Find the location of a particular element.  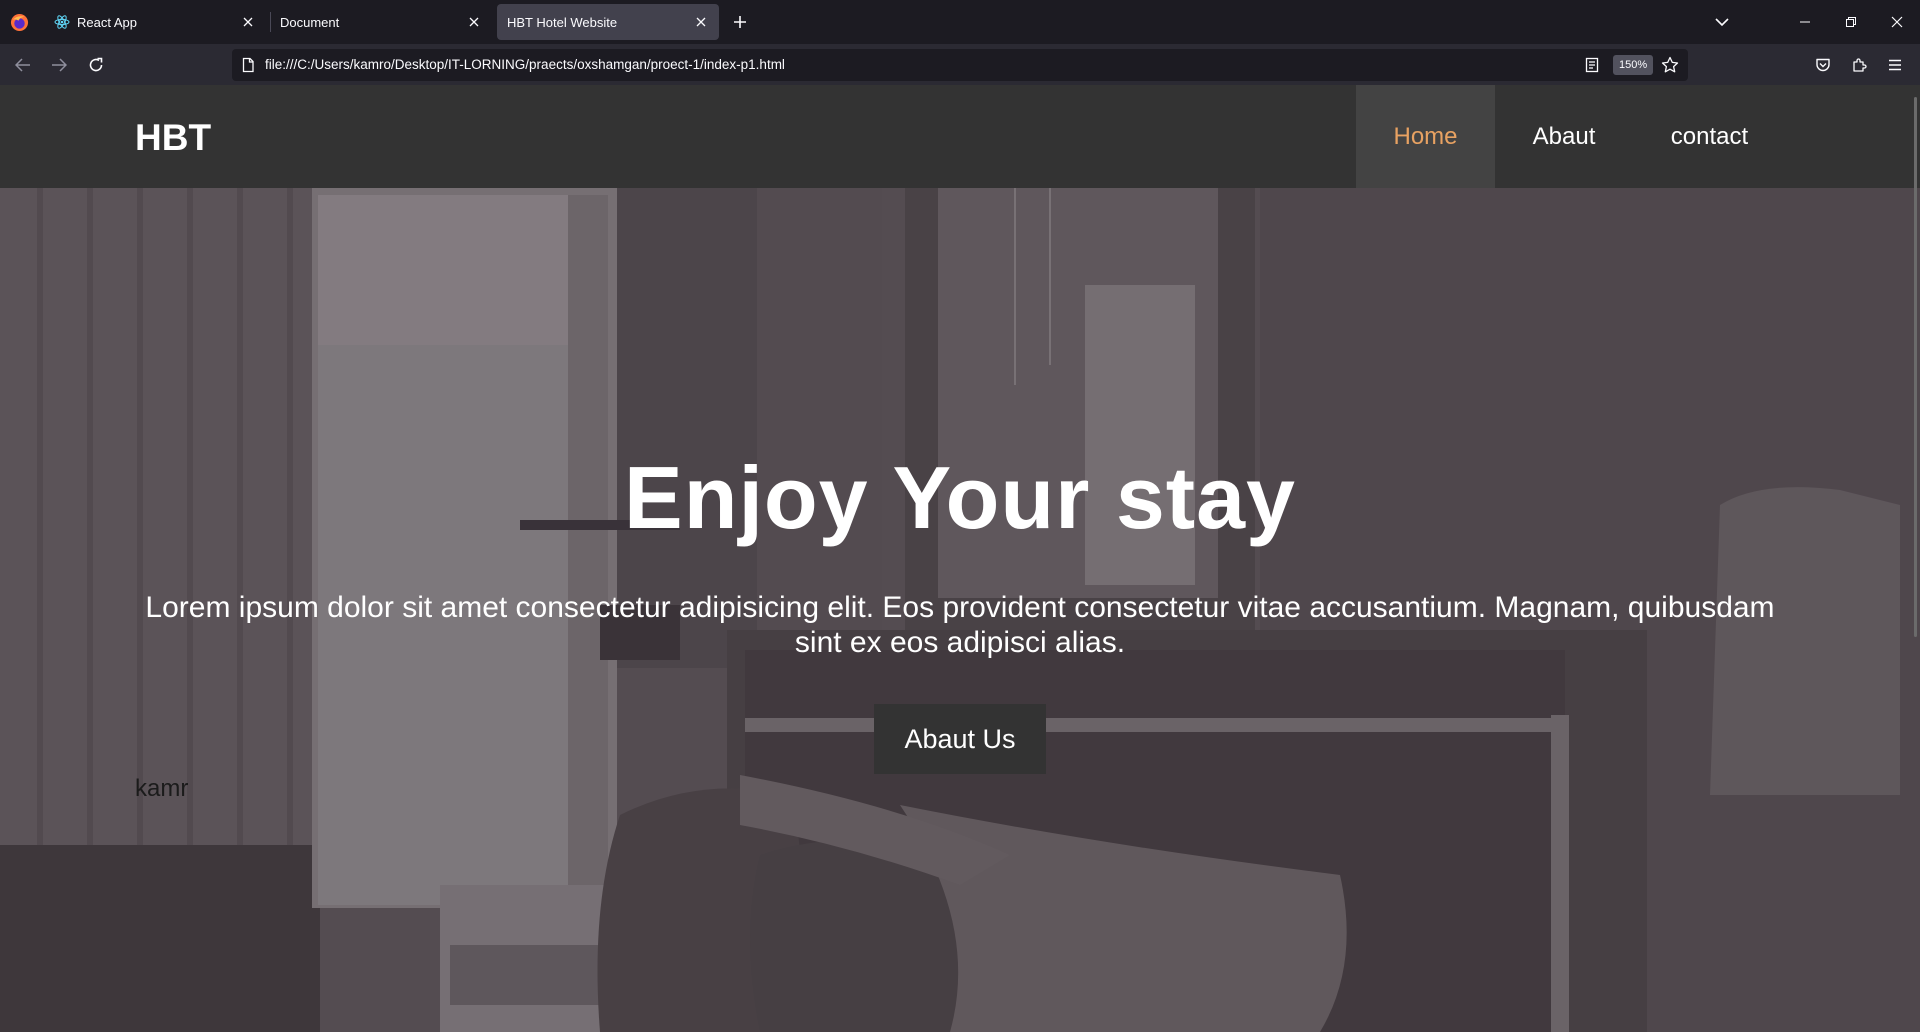

chevron-down-icon is located at coordinates (1722, 22).